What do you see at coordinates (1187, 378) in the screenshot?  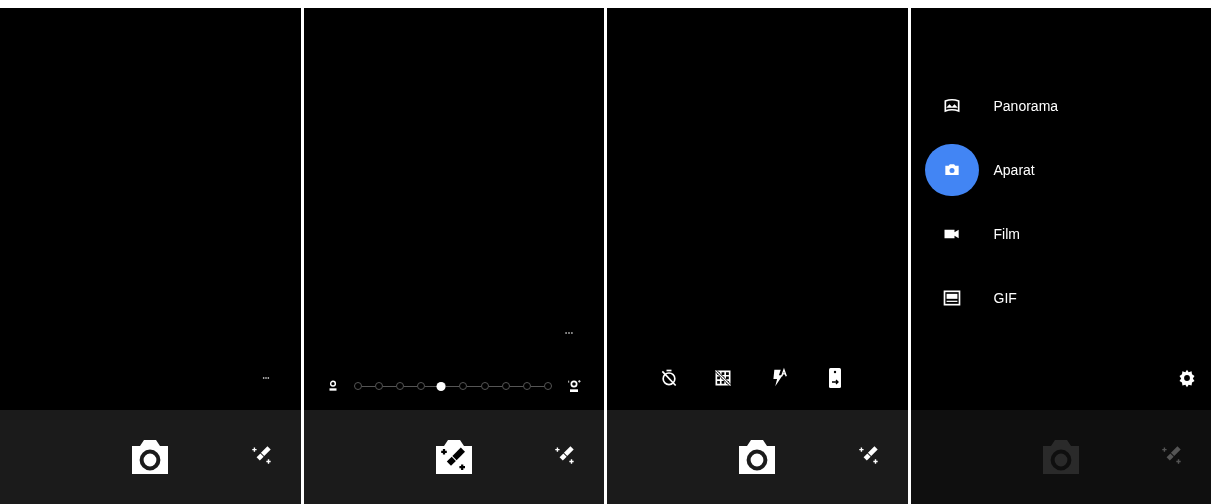 I see `settings-icon` at bounding box center [1187, 378].